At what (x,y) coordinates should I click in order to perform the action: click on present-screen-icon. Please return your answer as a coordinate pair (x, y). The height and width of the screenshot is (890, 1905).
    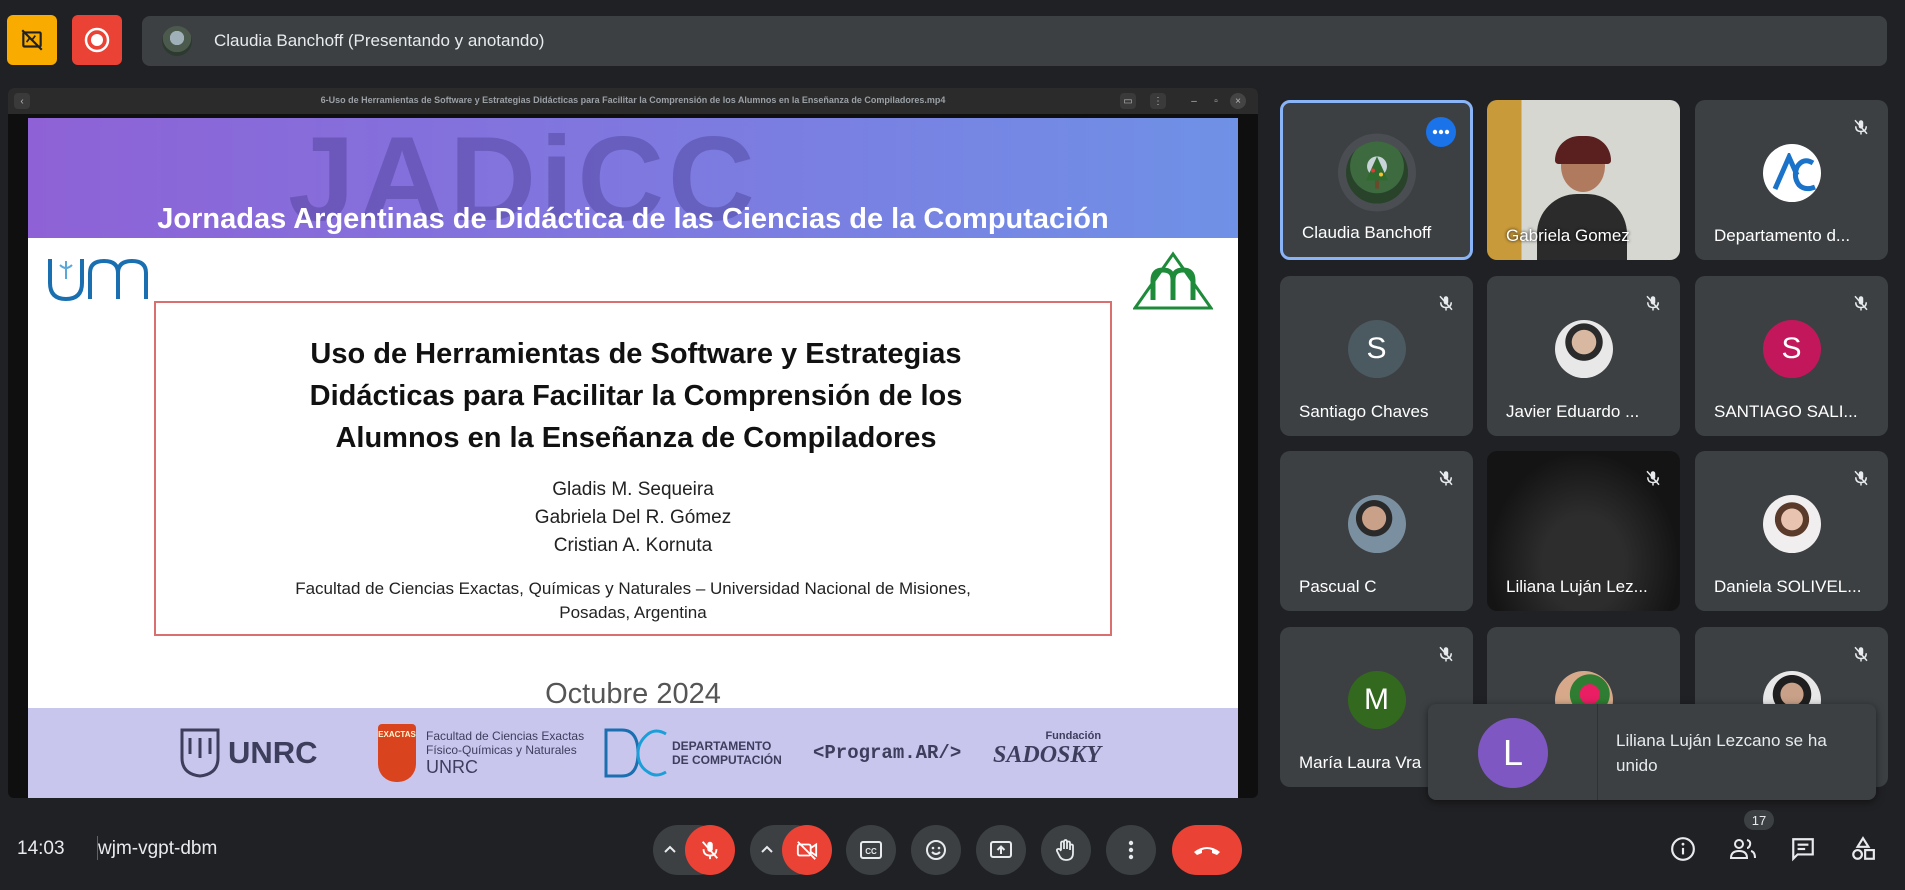
    Looking at the image, I should click on (1001, 849).